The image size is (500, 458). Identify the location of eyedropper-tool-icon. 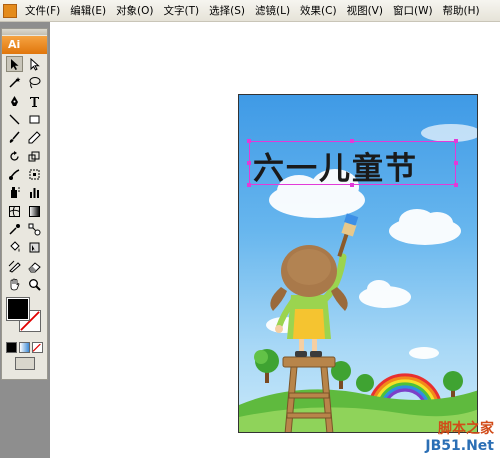
(14, 229).